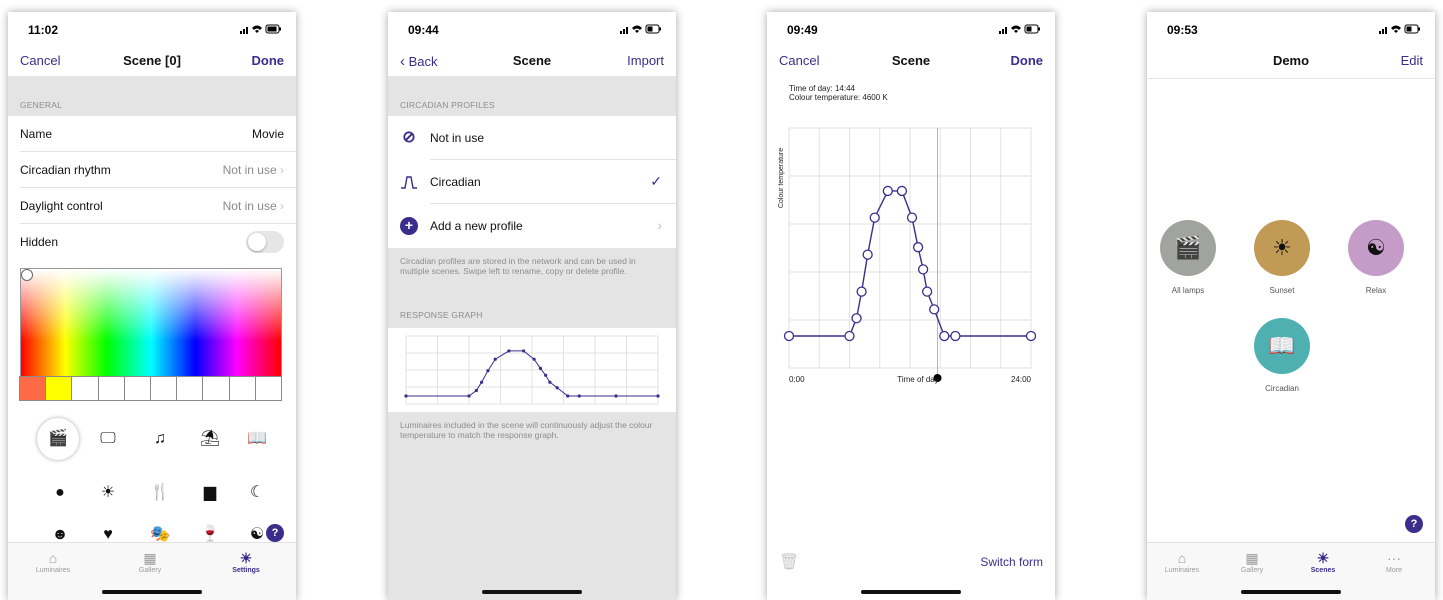 The height and width of the screenshot is (600, 1443). What do you see at coordinates (265, 242) in the screenshot?
I see `hidden-toggle` at bounding box center [265, 242].